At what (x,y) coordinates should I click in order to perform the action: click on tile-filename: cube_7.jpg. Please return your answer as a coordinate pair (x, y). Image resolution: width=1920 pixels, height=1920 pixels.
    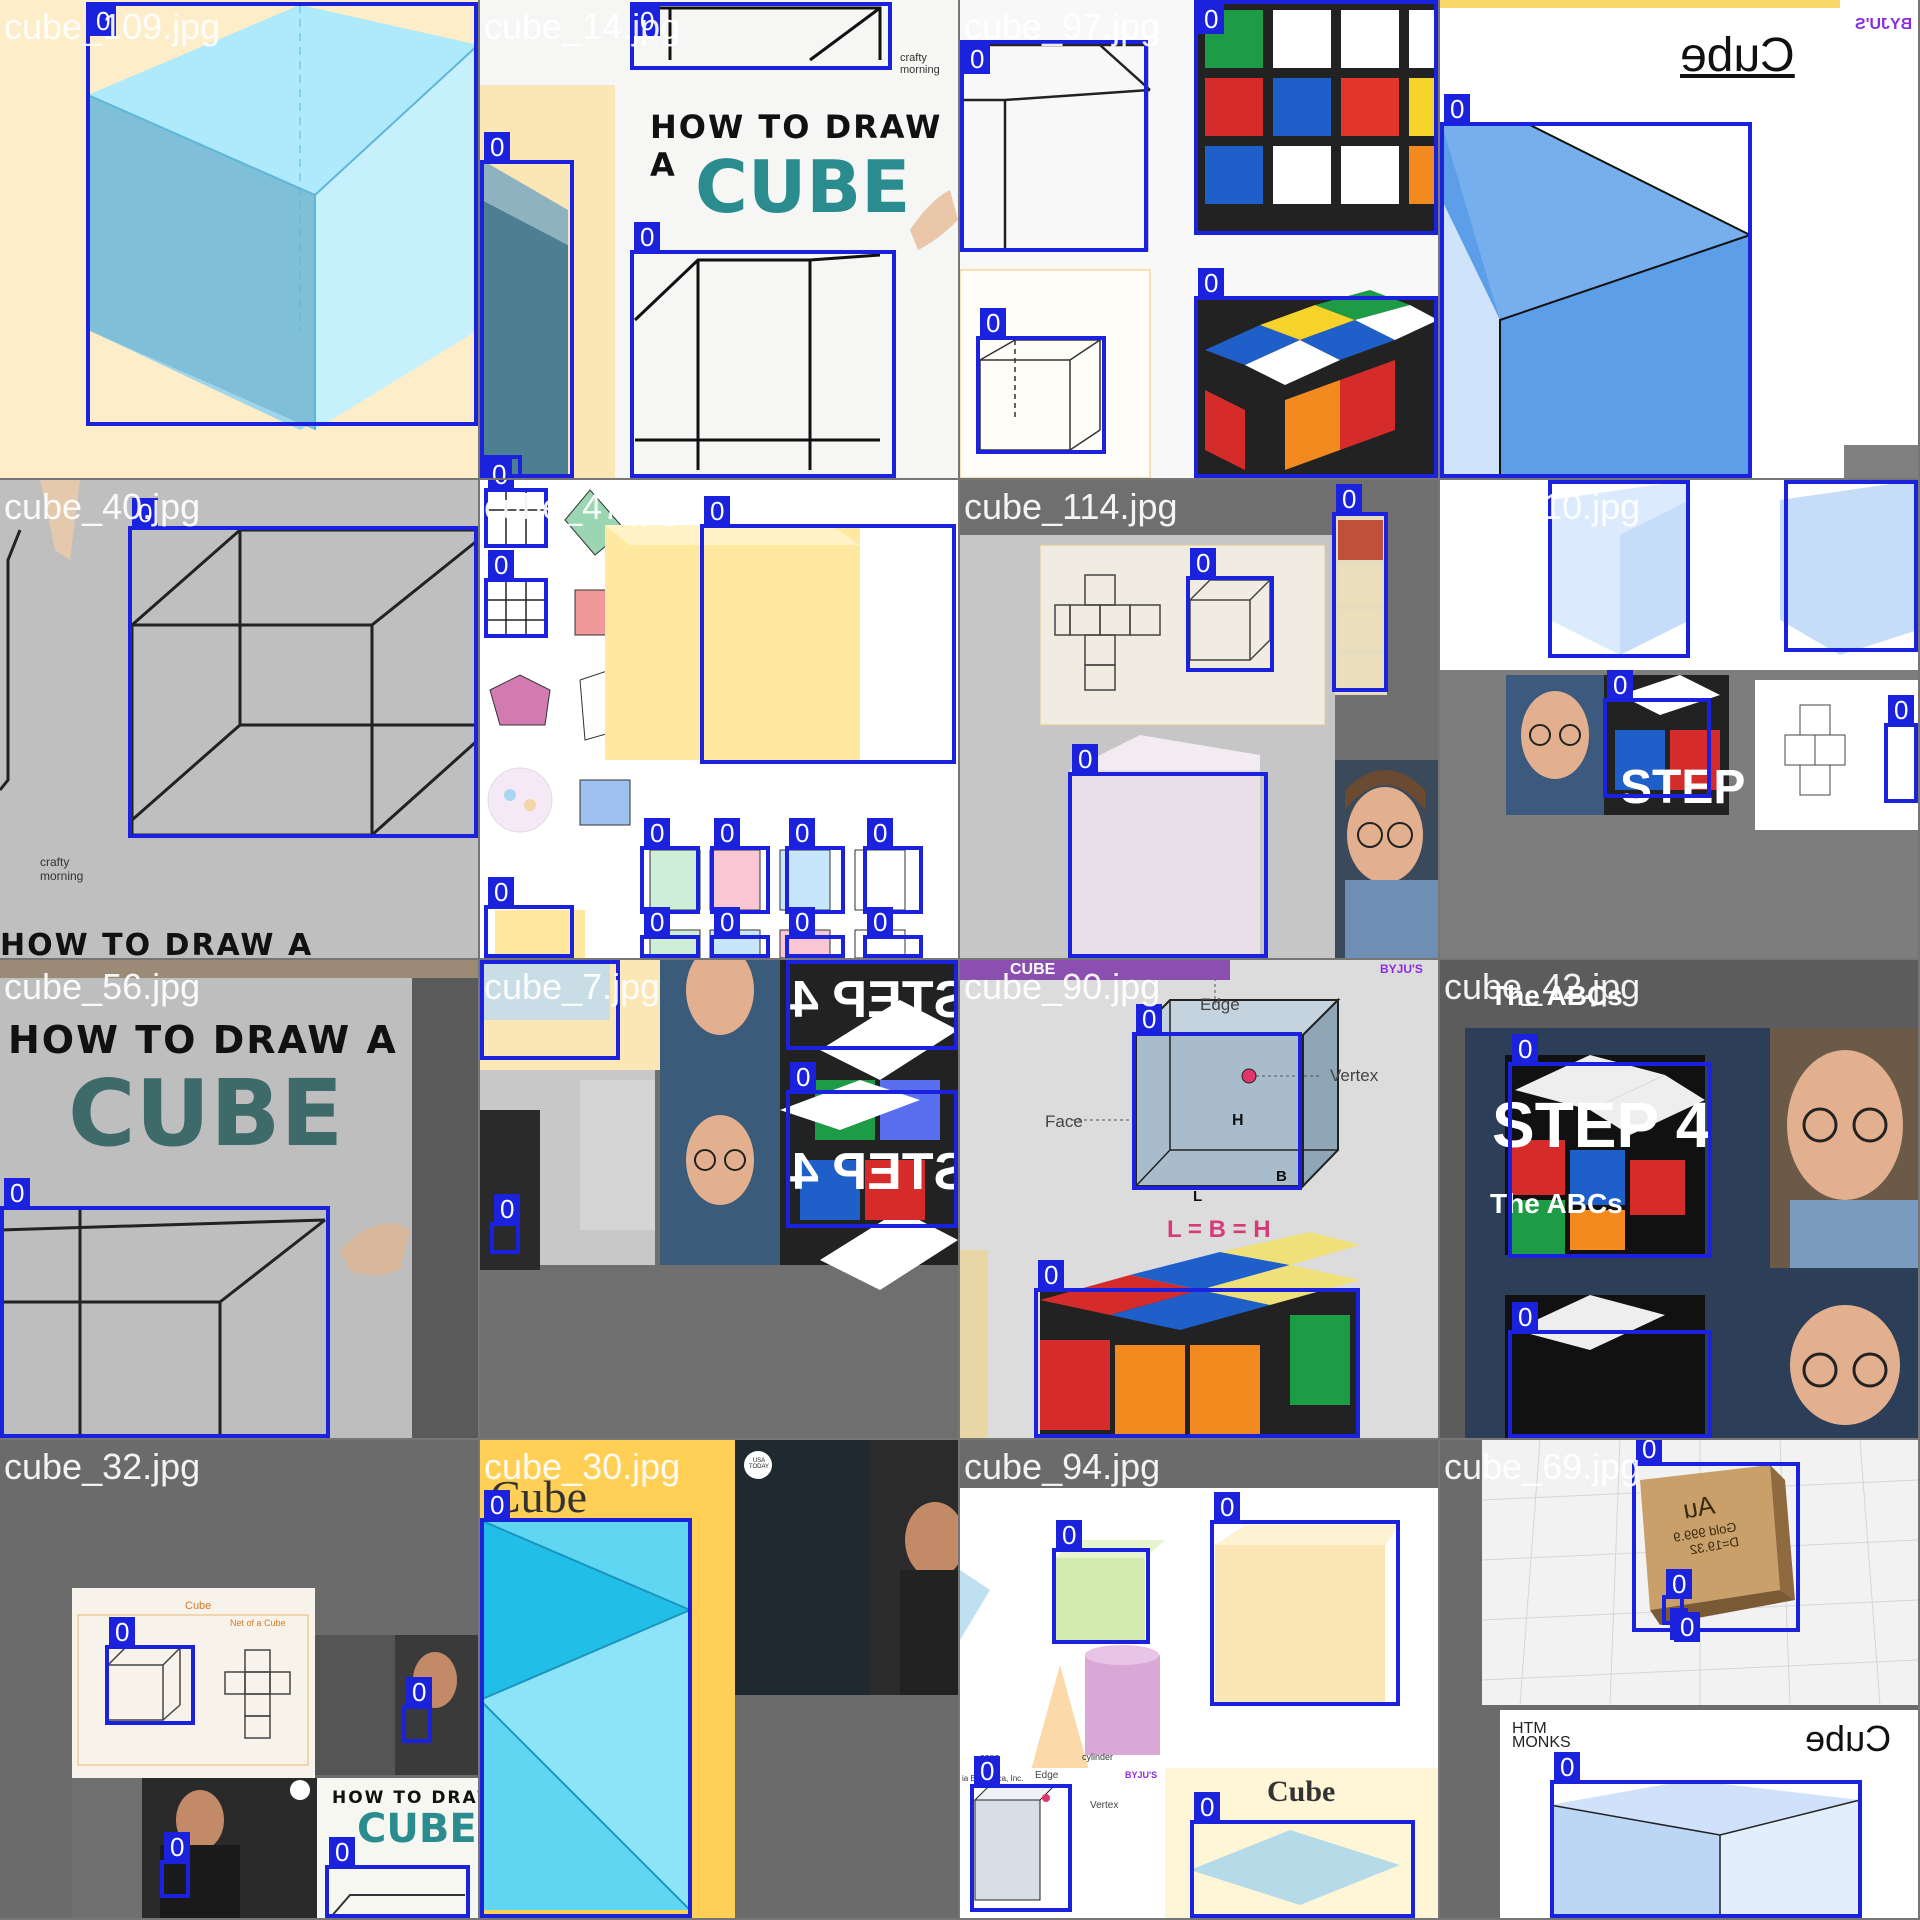
    Looking at the image, I should click on (572, 986).